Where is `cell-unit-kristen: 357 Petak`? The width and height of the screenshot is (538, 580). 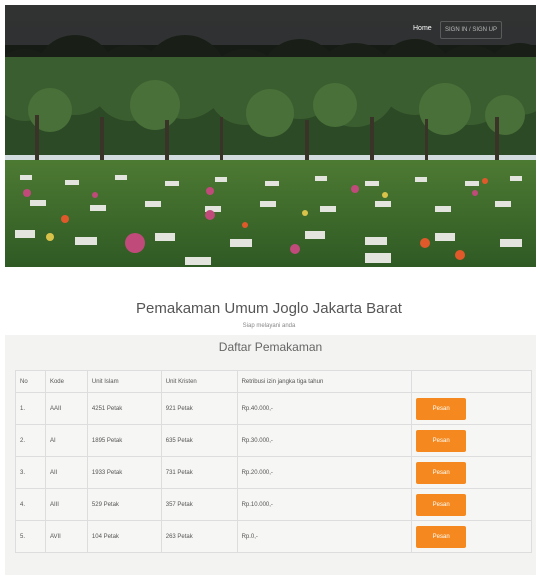 cell-unit-kristen: 357 Petak is located at coordinates (199, 504).